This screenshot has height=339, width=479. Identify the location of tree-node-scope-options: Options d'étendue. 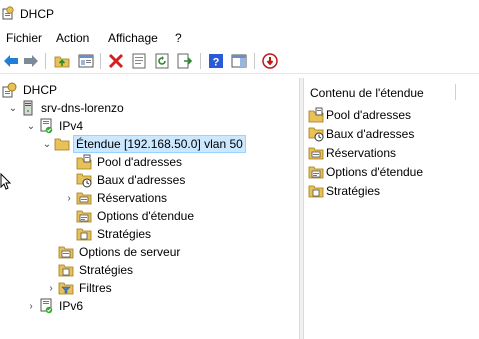
(129, 216).